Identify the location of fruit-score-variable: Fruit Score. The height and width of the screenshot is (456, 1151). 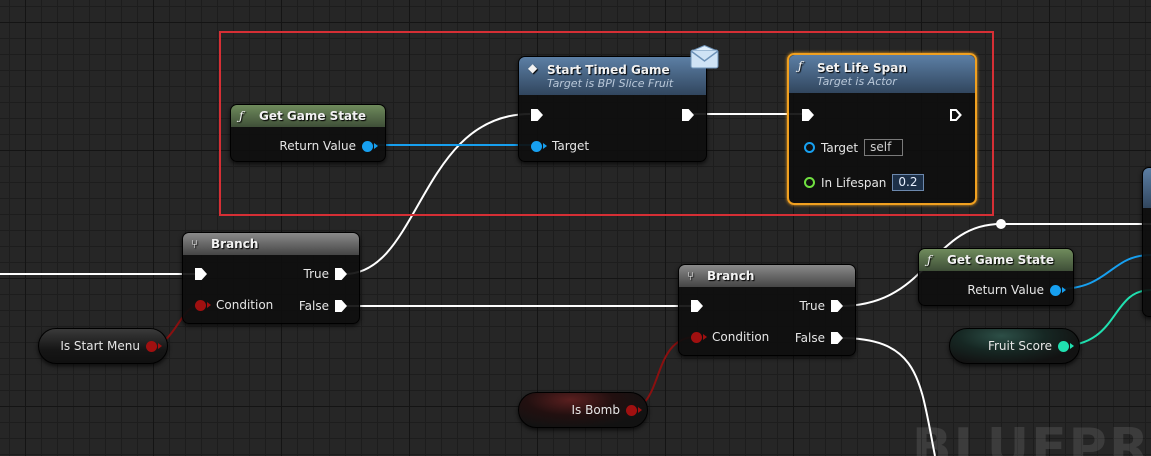
(1014, 346).